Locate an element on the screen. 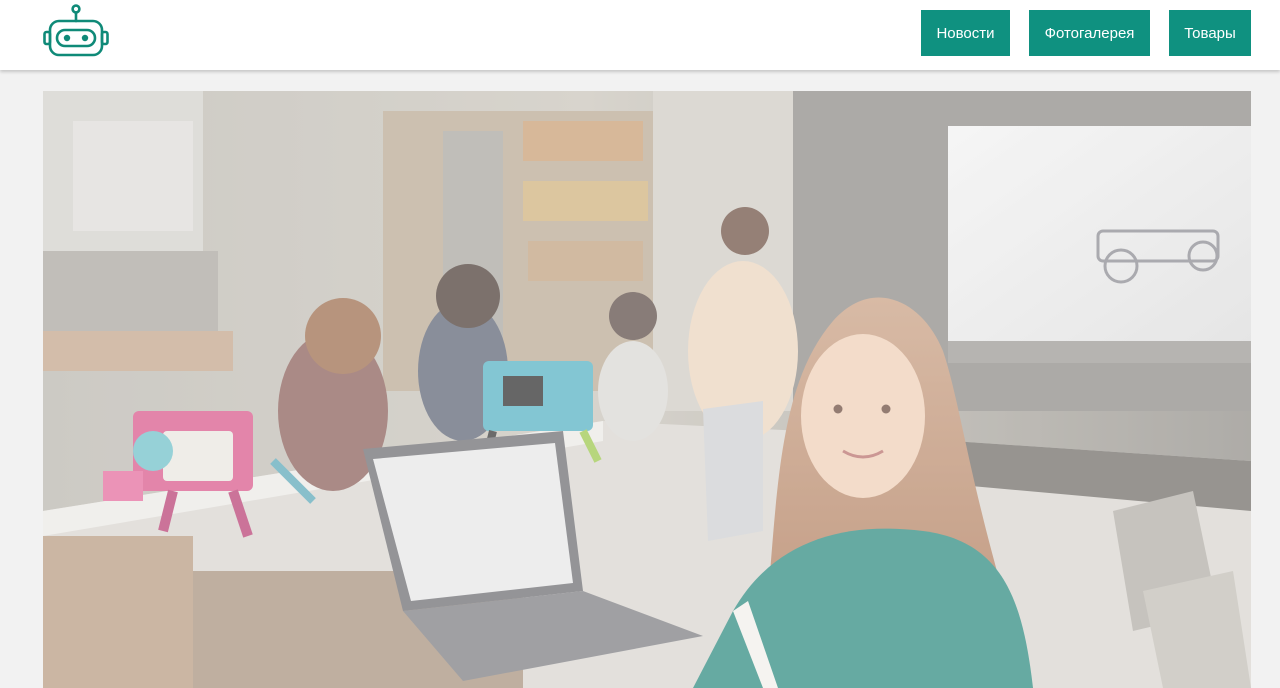  robot-logo-icon is located at coordinates (76, 31).